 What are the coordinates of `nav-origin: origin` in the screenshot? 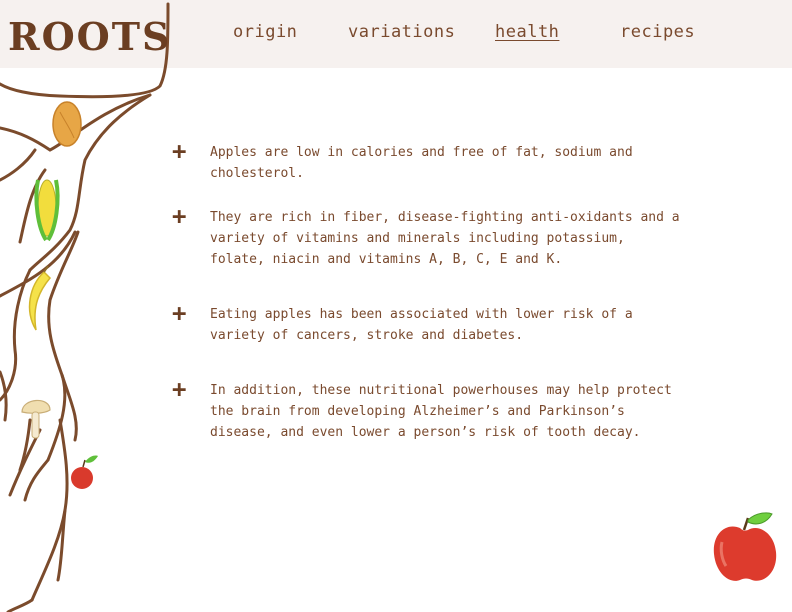 It's located at (265, 32).